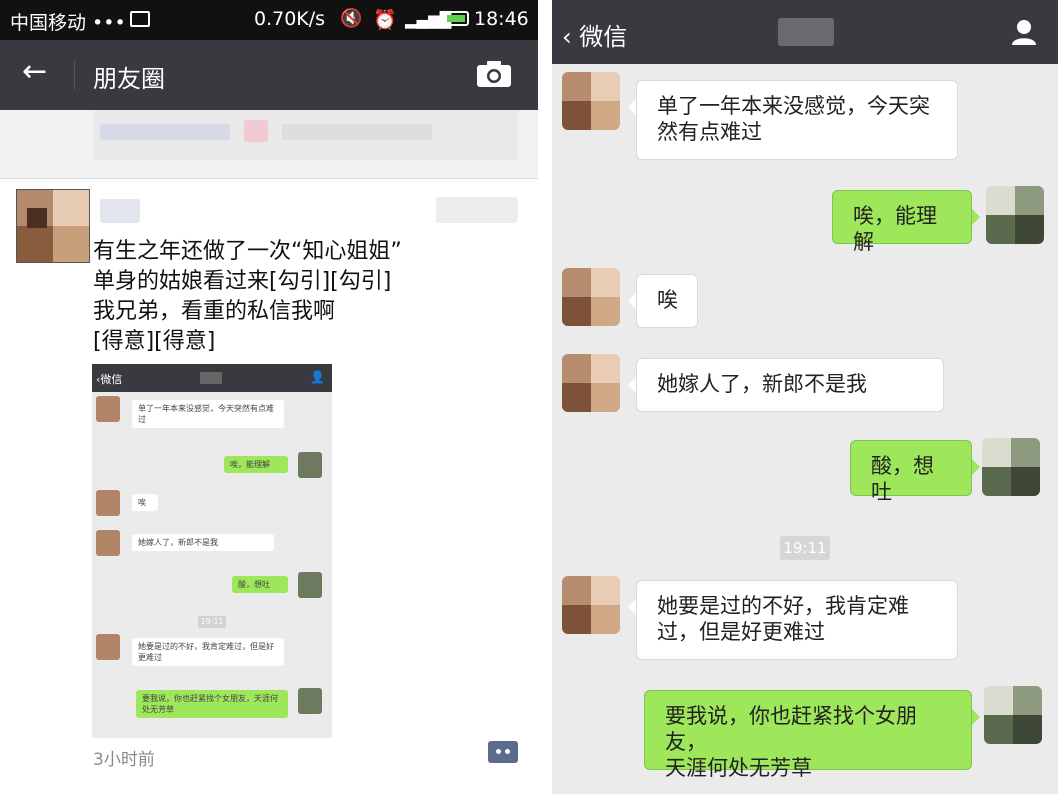 The image size is (1058, 794). What do you see at coordinates (667, 300) in the screenshot?
I see `message-line: 唉` at bounding box center [667, 300].